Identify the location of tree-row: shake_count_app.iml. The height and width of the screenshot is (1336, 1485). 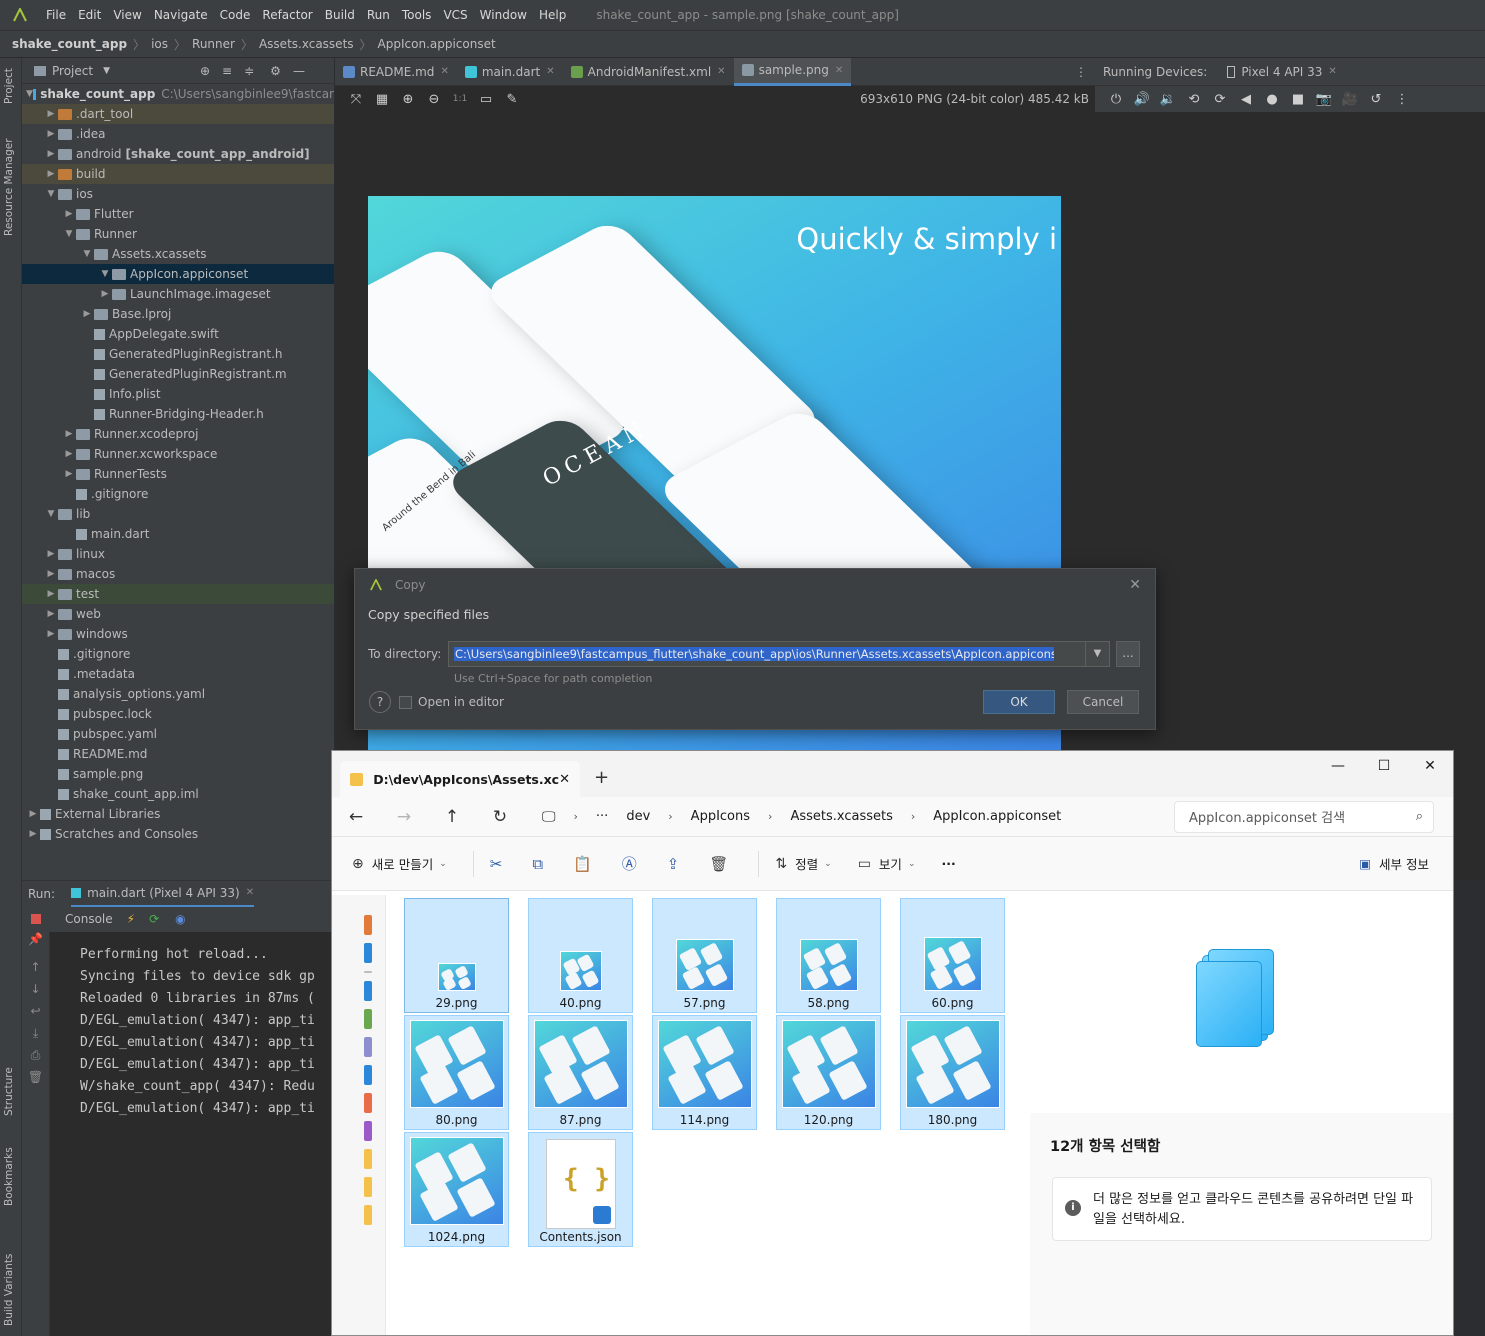
(178, 794).